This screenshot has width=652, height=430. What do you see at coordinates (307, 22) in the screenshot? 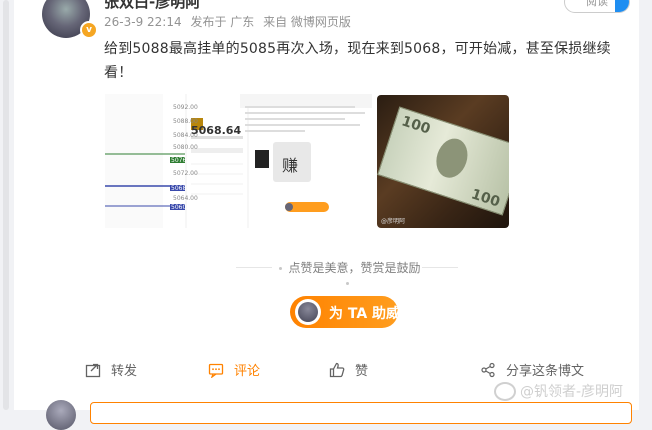
I see `post-source: 来自 微博网页版` at bounding box center [307, 22].